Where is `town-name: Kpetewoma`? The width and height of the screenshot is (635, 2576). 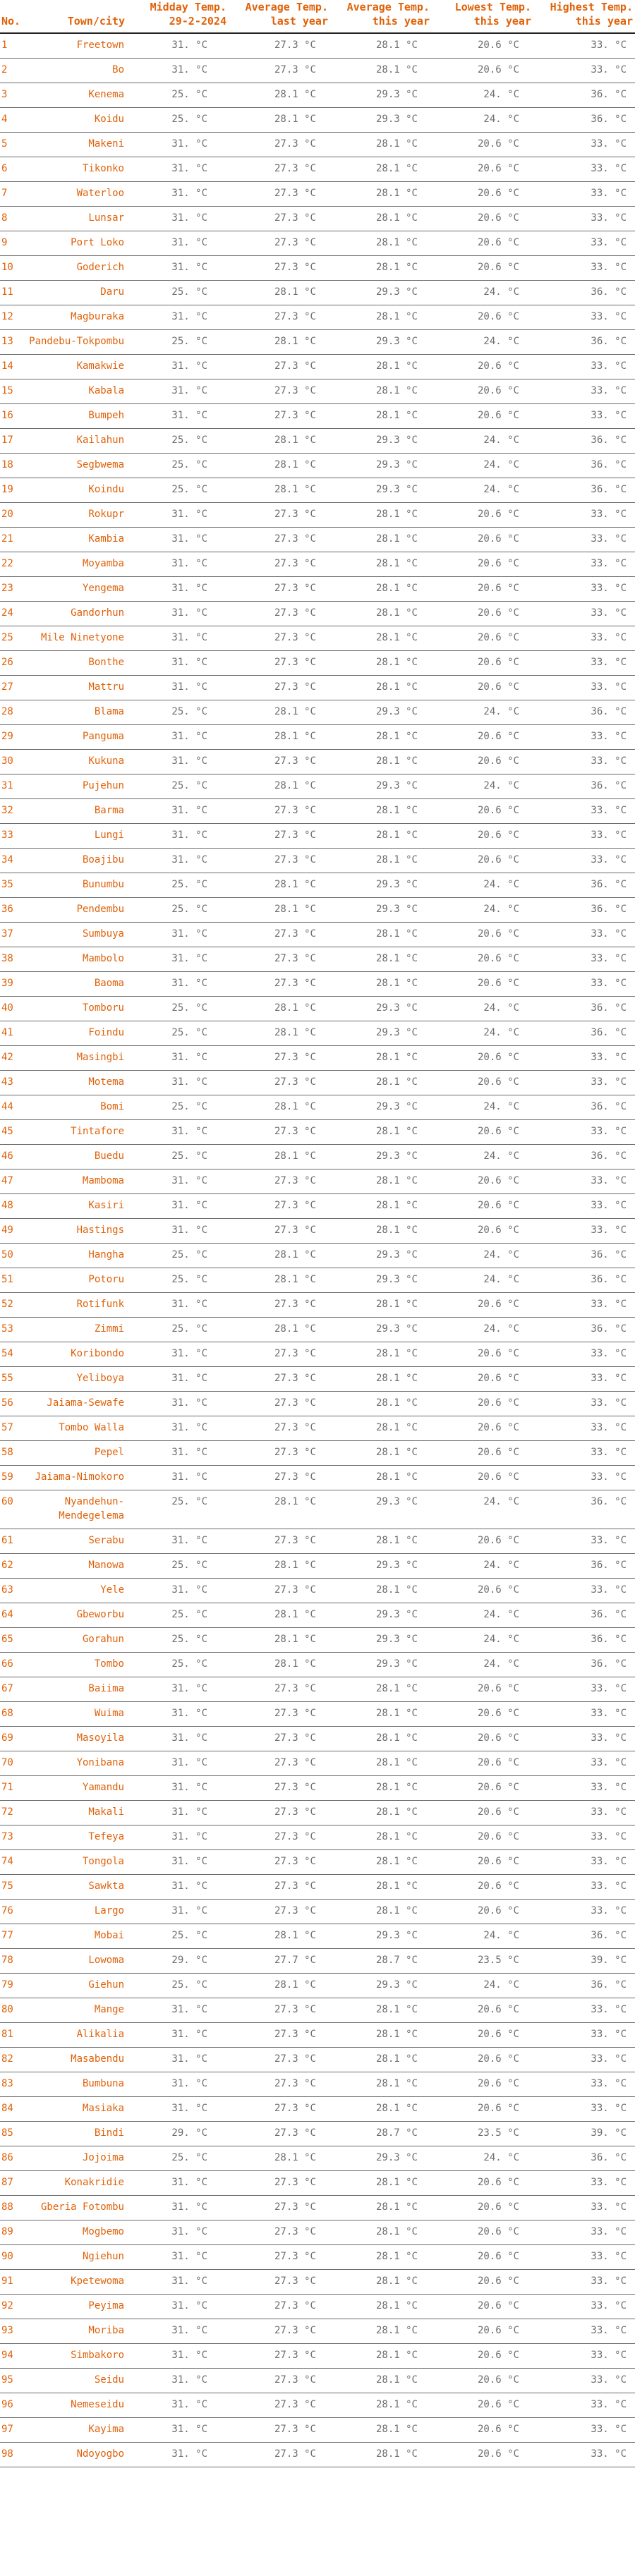 town-name: Kpetewoma is located at coordinates (75, 2282).